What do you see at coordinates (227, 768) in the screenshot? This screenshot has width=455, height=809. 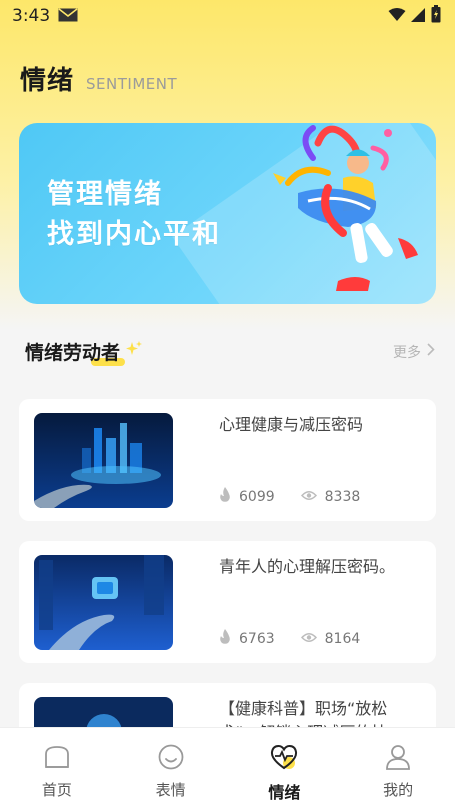 I see `bottom-tab-bar: 首页 表情 情绪 我的` at bounding box center [227, 768].